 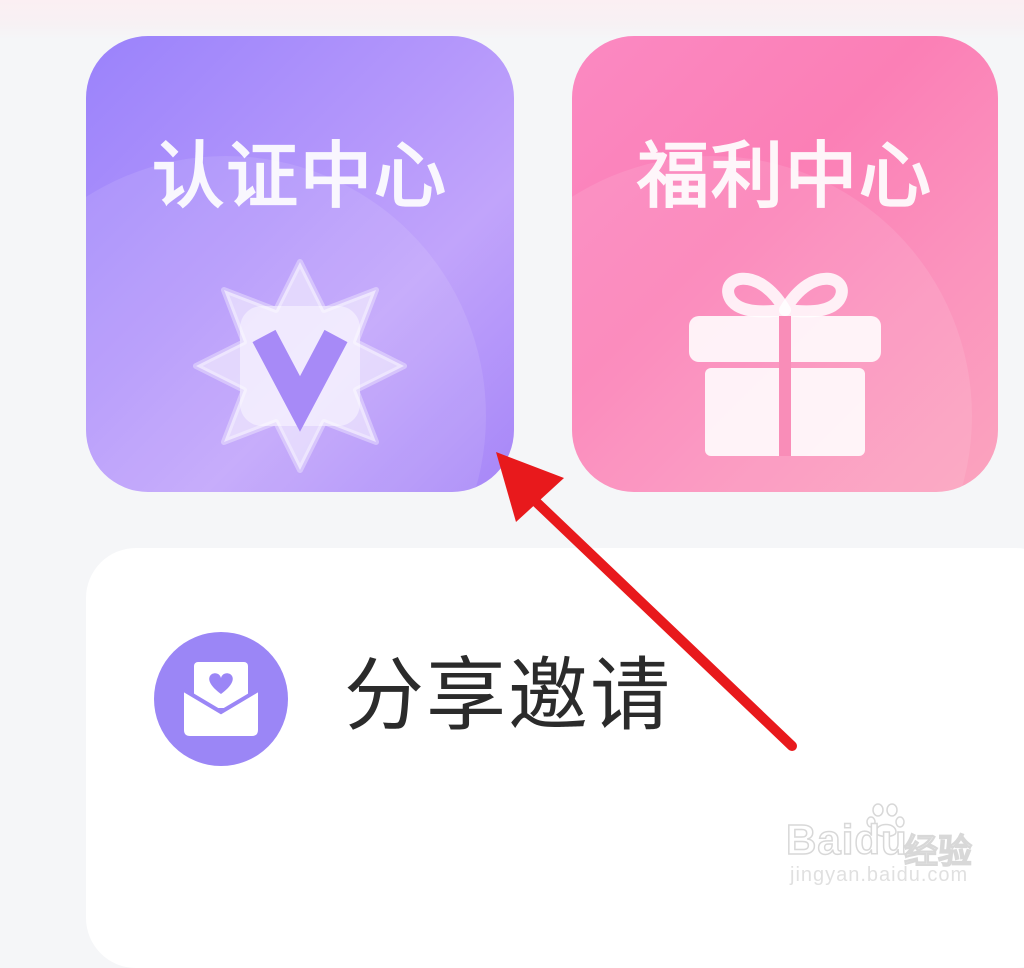 What do you see at coordinates (879, 875) in the screenshot?
I see `watermark-url: jingyan.baidu.com` at bounding box center [879, 875].